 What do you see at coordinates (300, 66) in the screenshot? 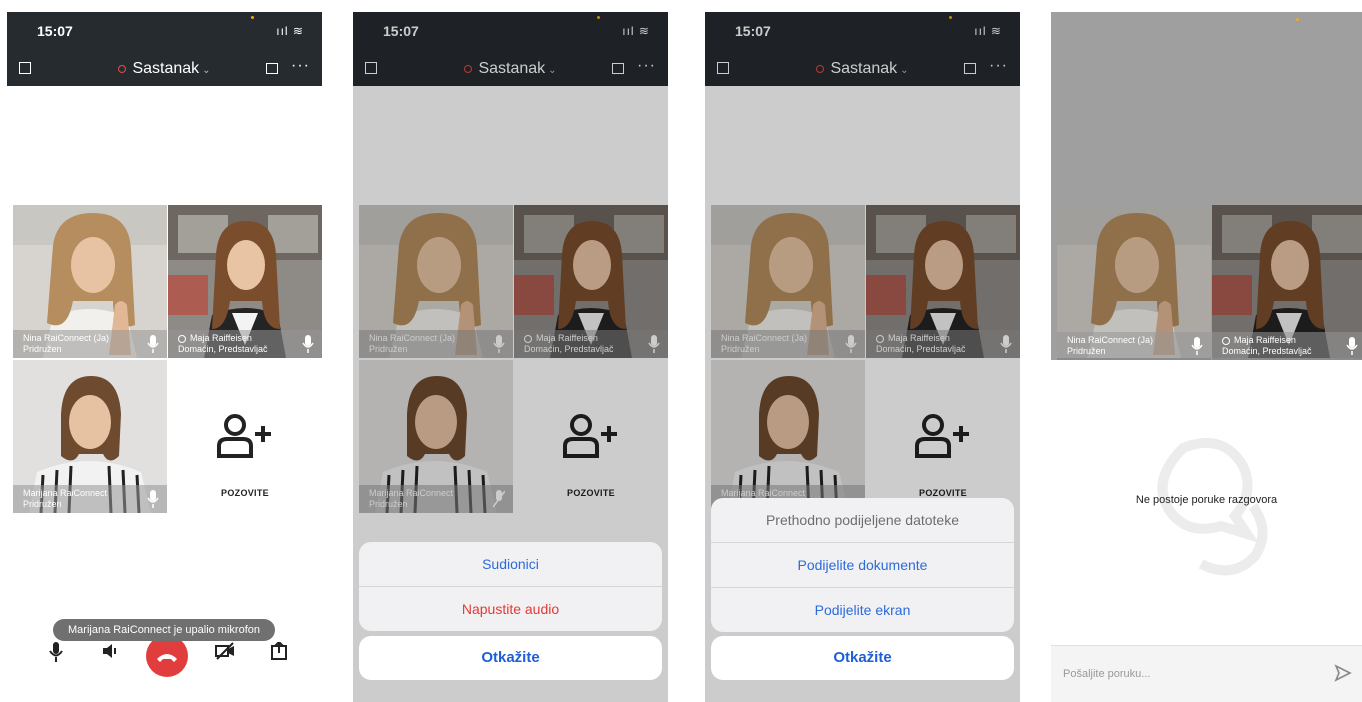
I see `more-icon: ···` at bounding box center [300, 66].